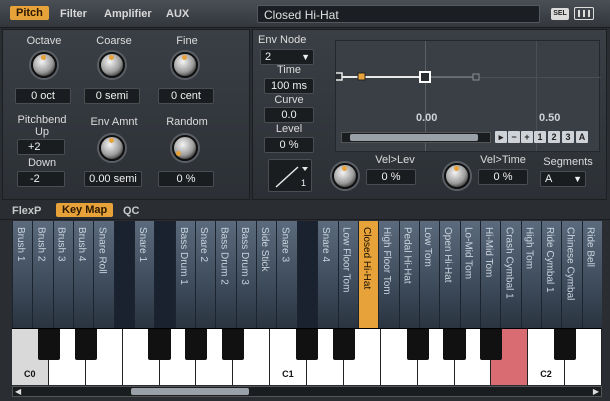 The image size is (610, 401). I want to click on env-amnt-knob, so click(112, 148).